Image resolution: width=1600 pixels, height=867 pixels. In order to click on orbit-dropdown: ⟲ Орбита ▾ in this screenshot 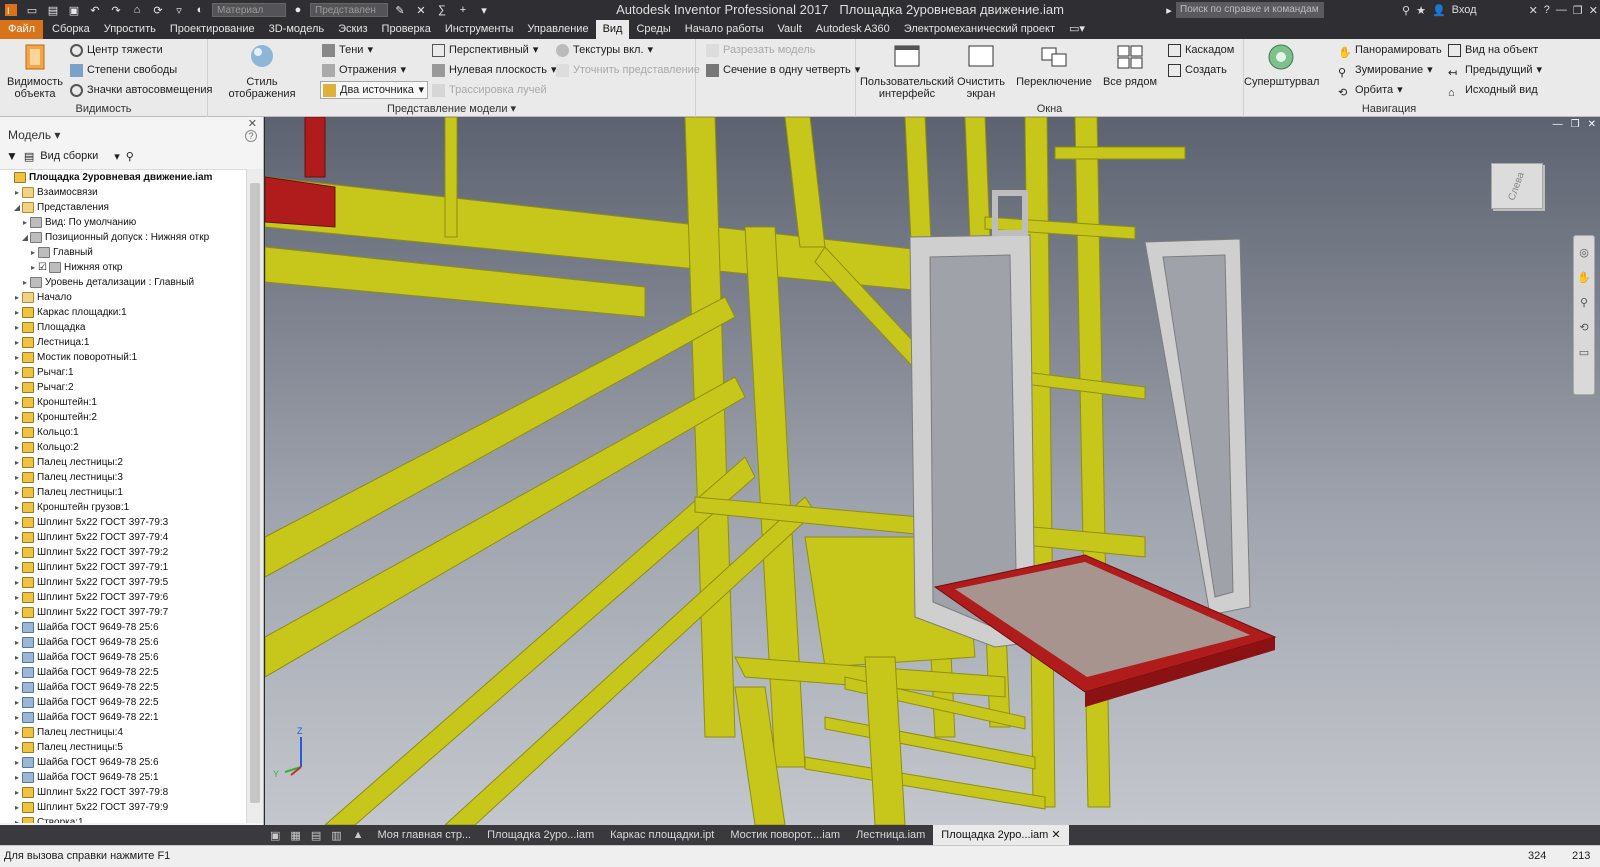, I will do `click(1370, 90)`.